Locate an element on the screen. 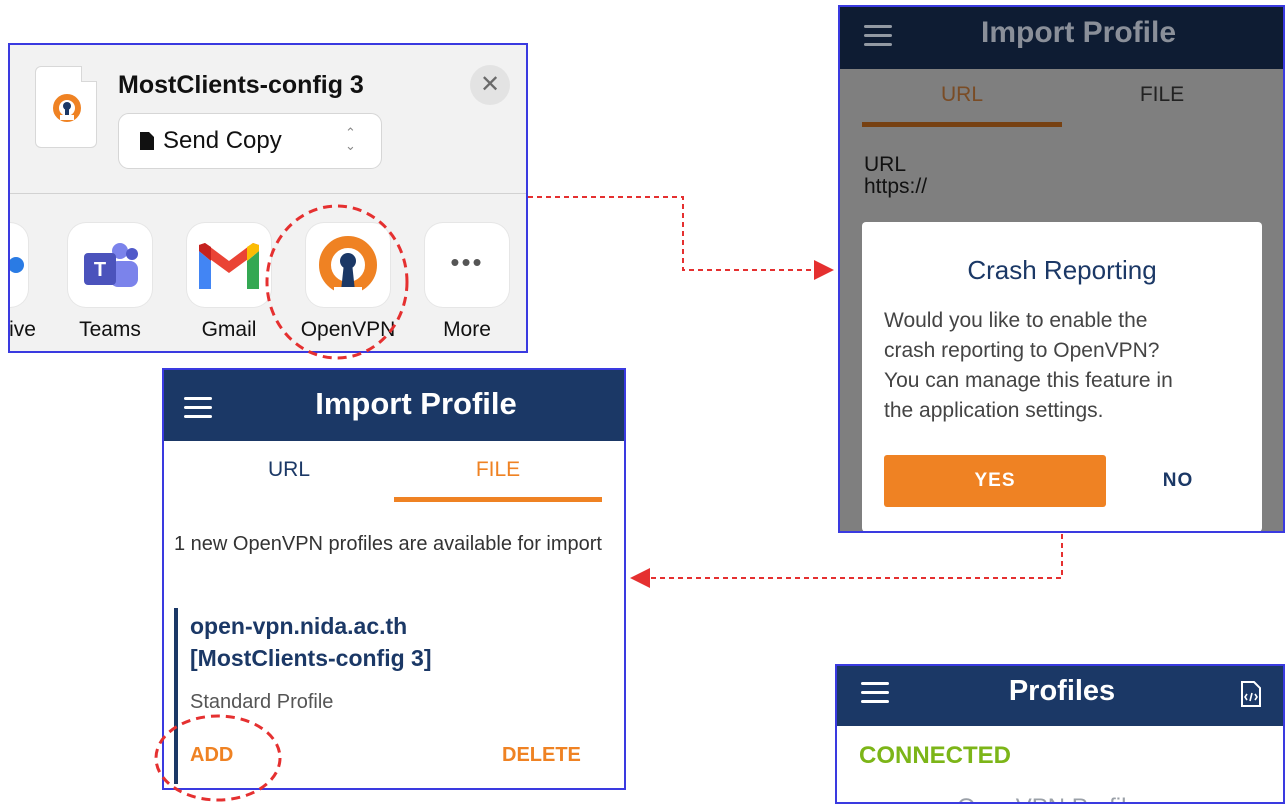 This screenshot has width=1285, height=804. arrow-to-crash-dialog is located at coordinates (681, 238).